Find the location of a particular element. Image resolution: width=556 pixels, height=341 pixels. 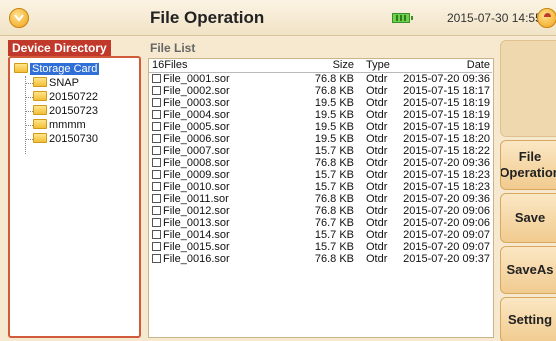

column-header-date: Date is located at coordinates (443, 66).